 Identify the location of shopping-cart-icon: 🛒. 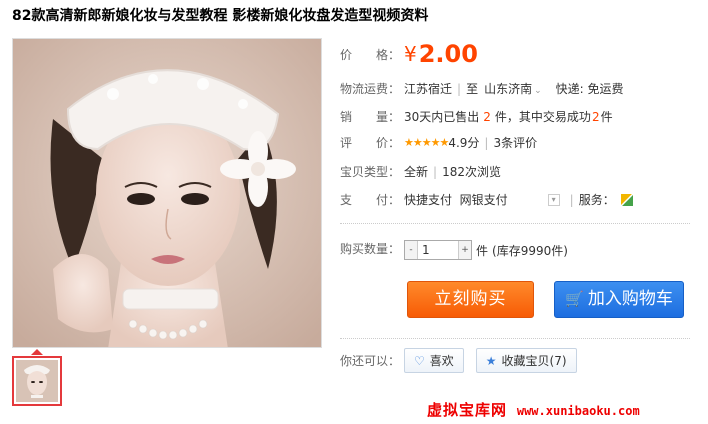
(574, 299).